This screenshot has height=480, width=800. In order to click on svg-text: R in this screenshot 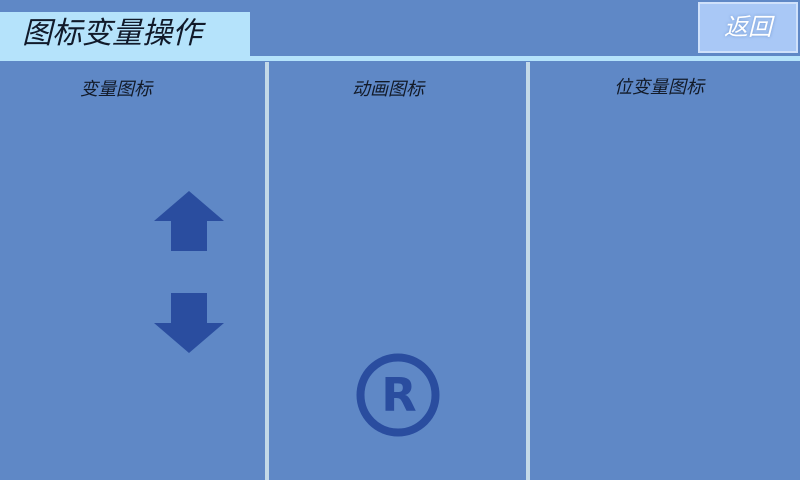, I will do `click(398, 395)`.